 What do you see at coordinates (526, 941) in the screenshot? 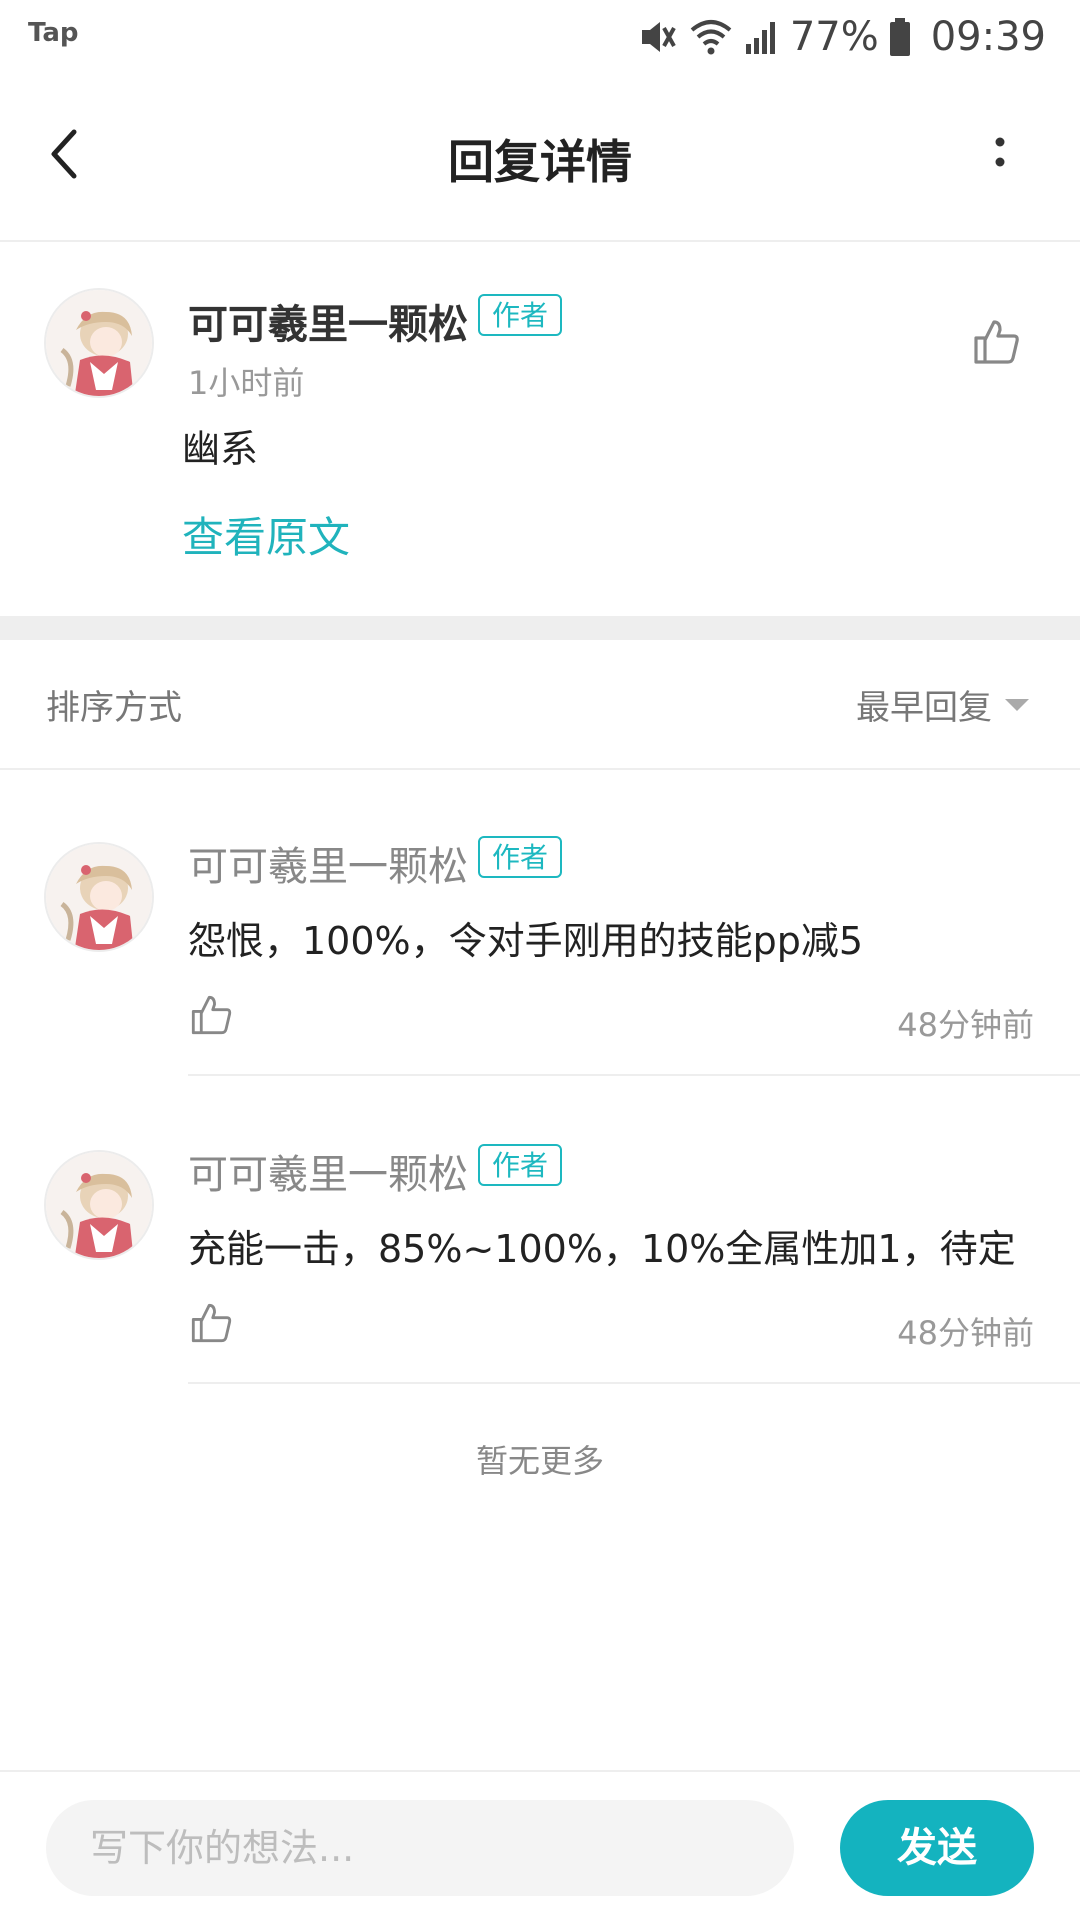
I see `reply-text: 怨恨，100%，令对手刚用的技能pp减5` at bounding box center [526, 941].